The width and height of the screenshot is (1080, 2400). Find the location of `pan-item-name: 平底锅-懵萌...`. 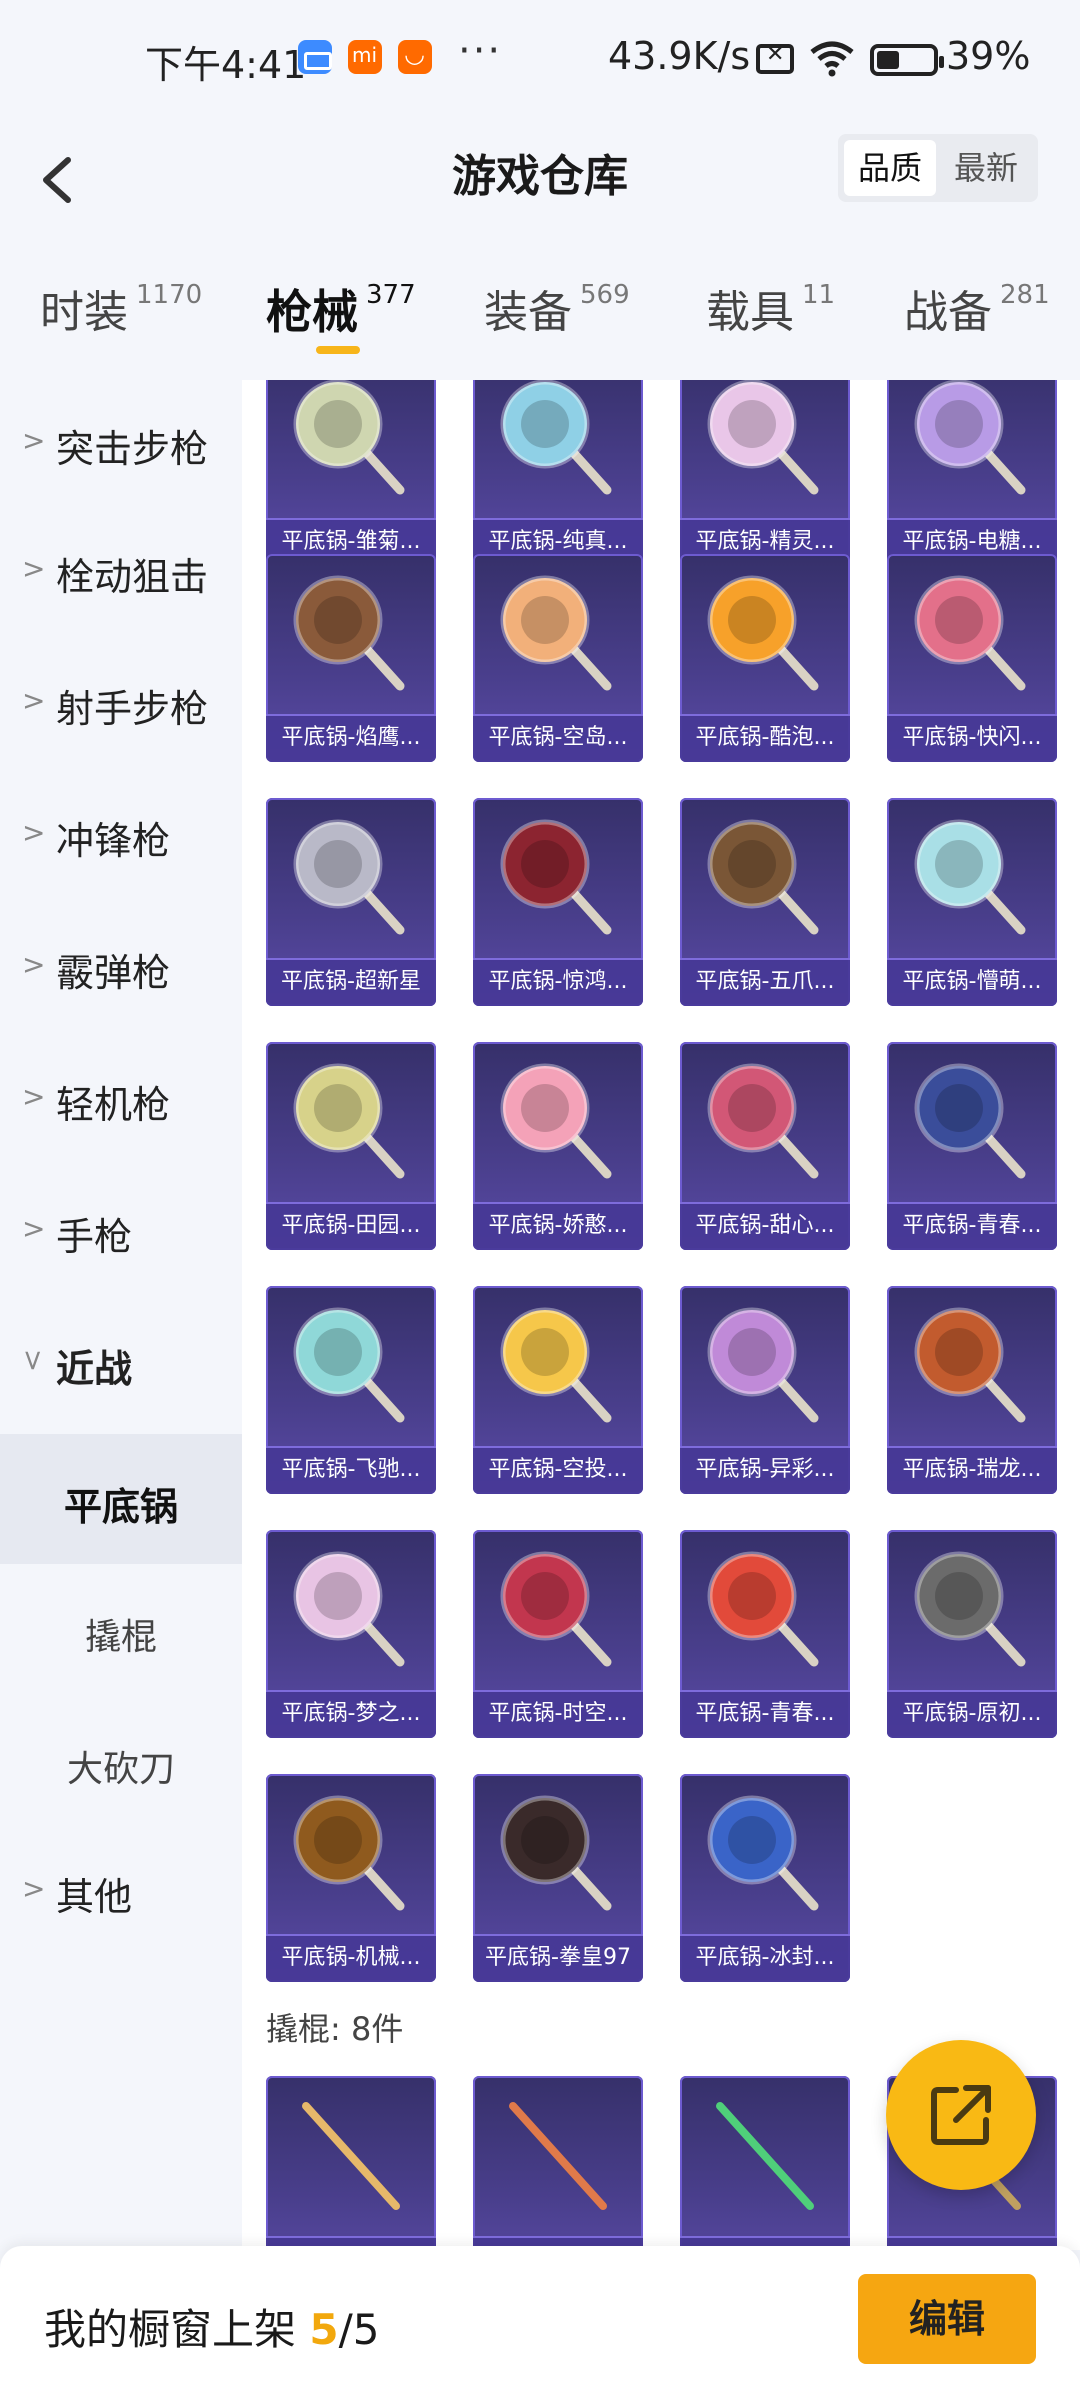

pan-item-name: 平底锅-懵萌... is located at coordinates (972, 982).